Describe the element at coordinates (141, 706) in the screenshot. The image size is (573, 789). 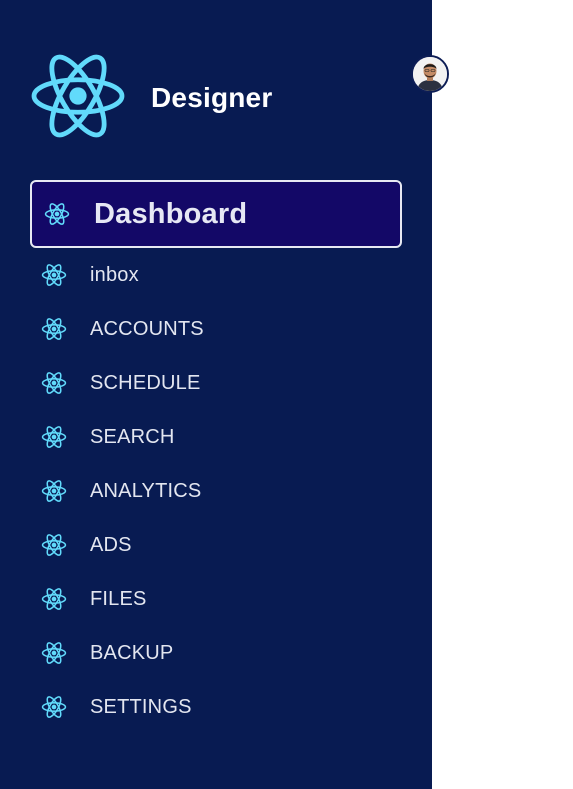
I see `sidebar-item-label: SETTINGS` at that location.